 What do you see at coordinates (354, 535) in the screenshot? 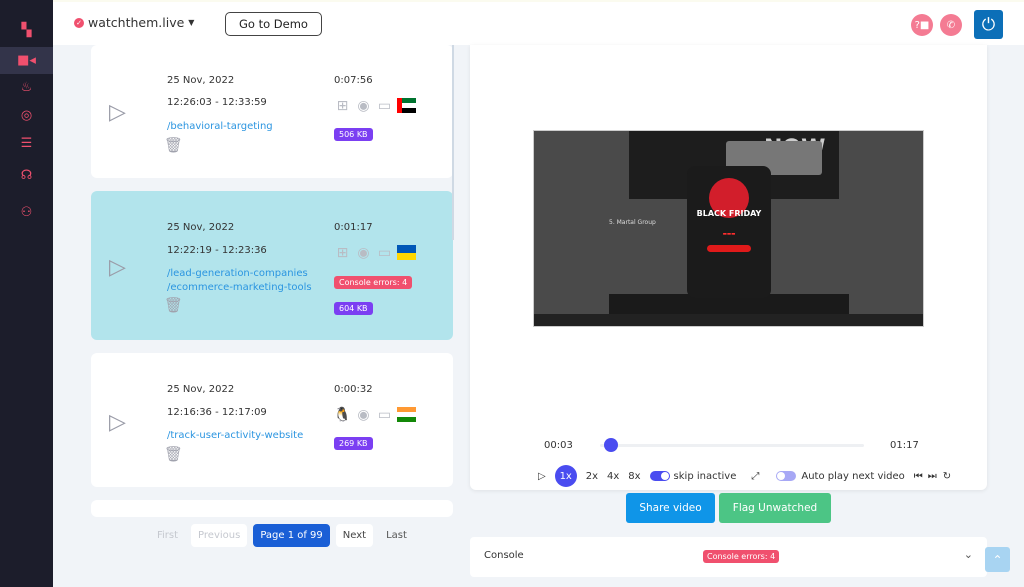
I see `next-page-button: Next` at bounding box center [354, 535].